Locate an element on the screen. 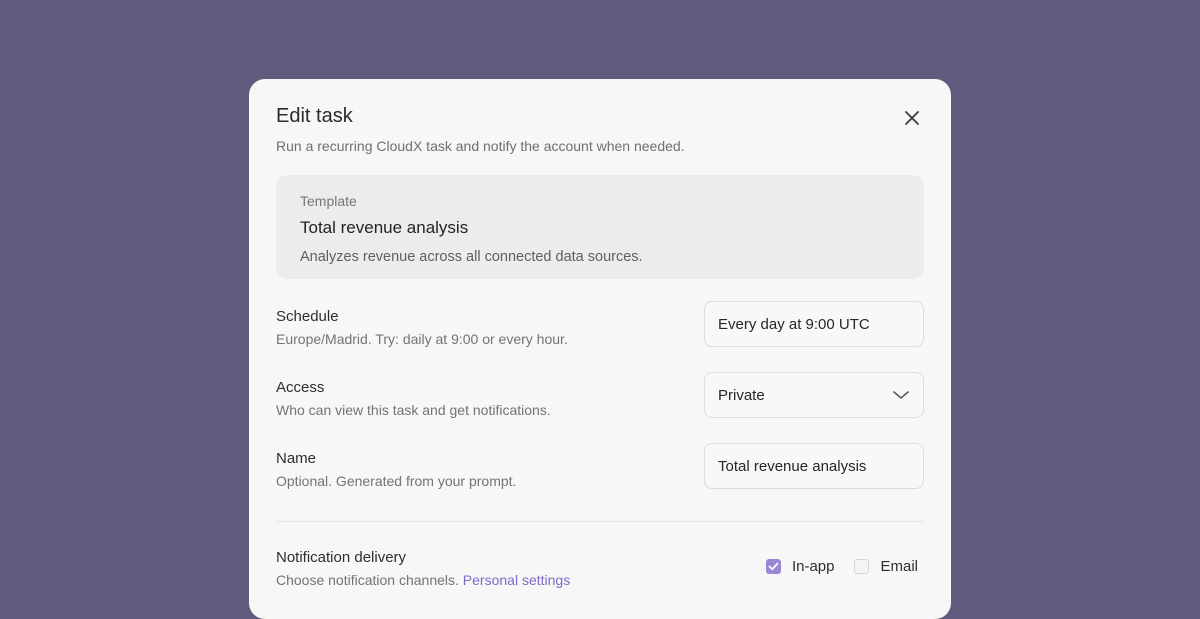 The width and height of the screenshot is (1200, 619). close-button is located at coordinates (912, 118).